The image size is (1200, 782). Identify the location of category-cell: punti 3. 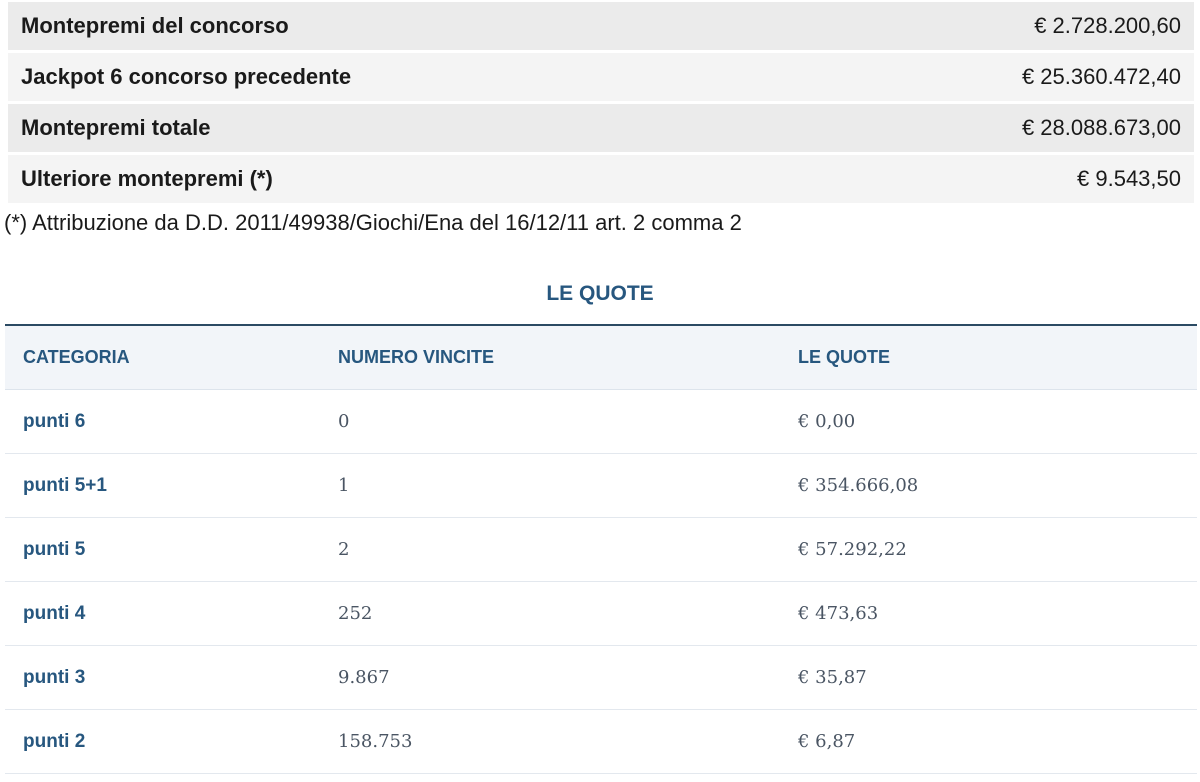
(54, 677).